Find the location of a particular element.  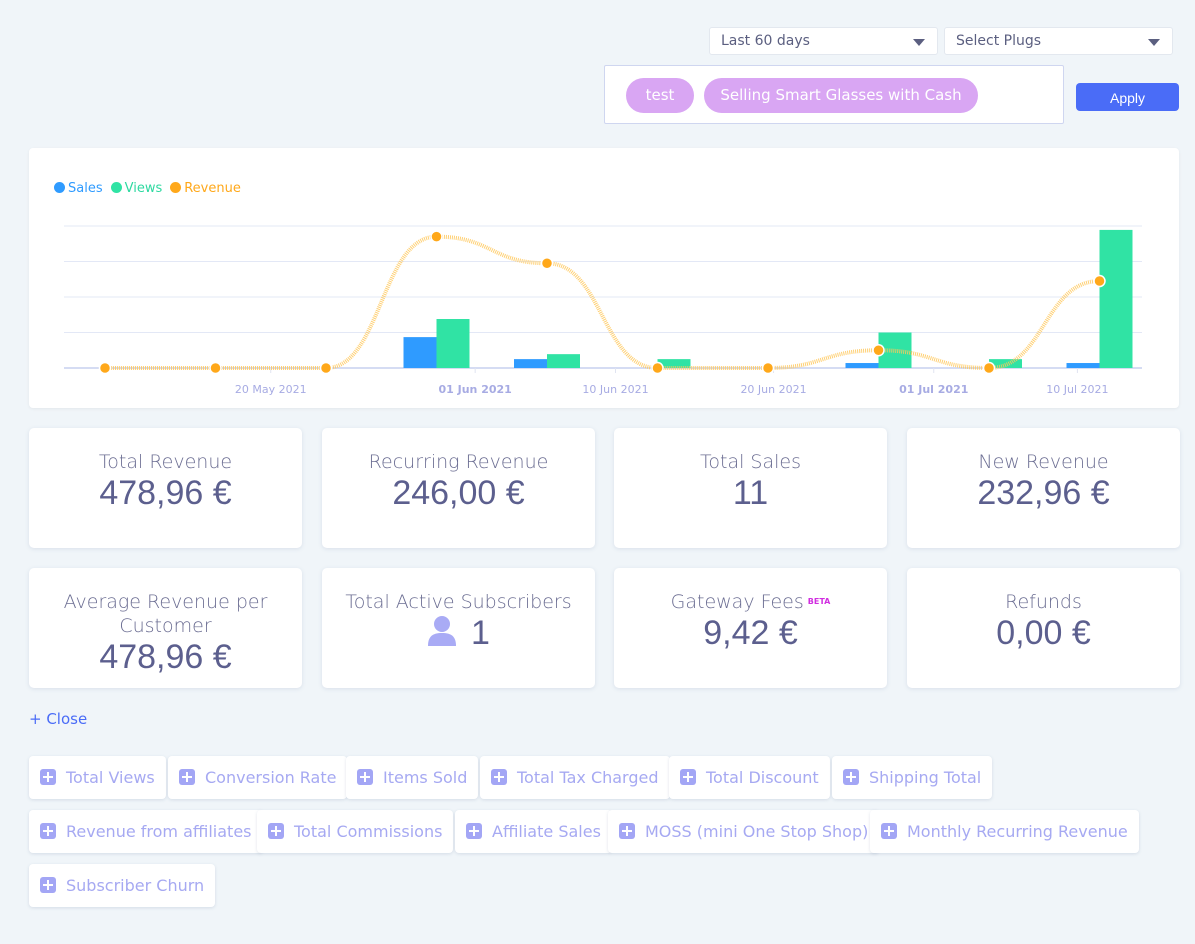

stat-label: Refunds is located at coordinates (1043, 602).